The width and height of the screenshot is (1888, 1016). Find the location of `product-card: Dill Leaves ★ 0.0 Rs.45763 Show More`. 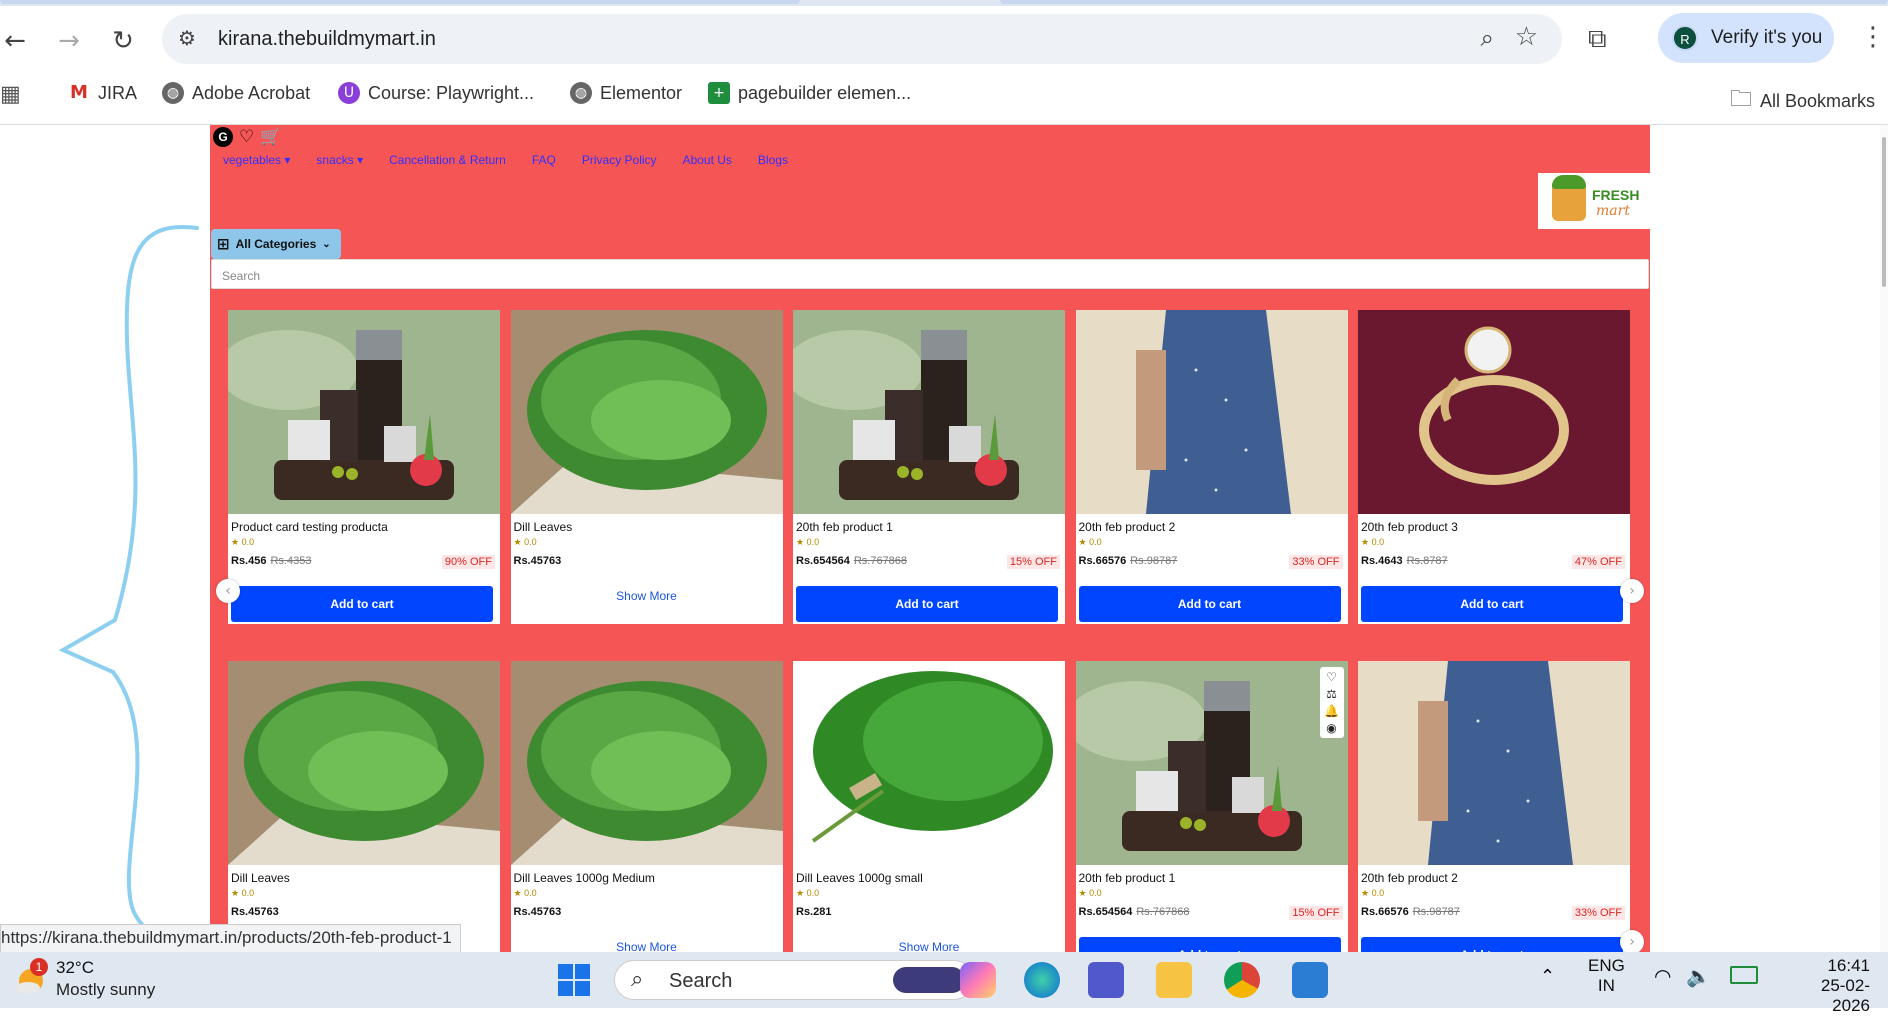

product-card: Dill Leaves ★ 0.0 Rs.45763 Show More is located at coordinates (646, 467).